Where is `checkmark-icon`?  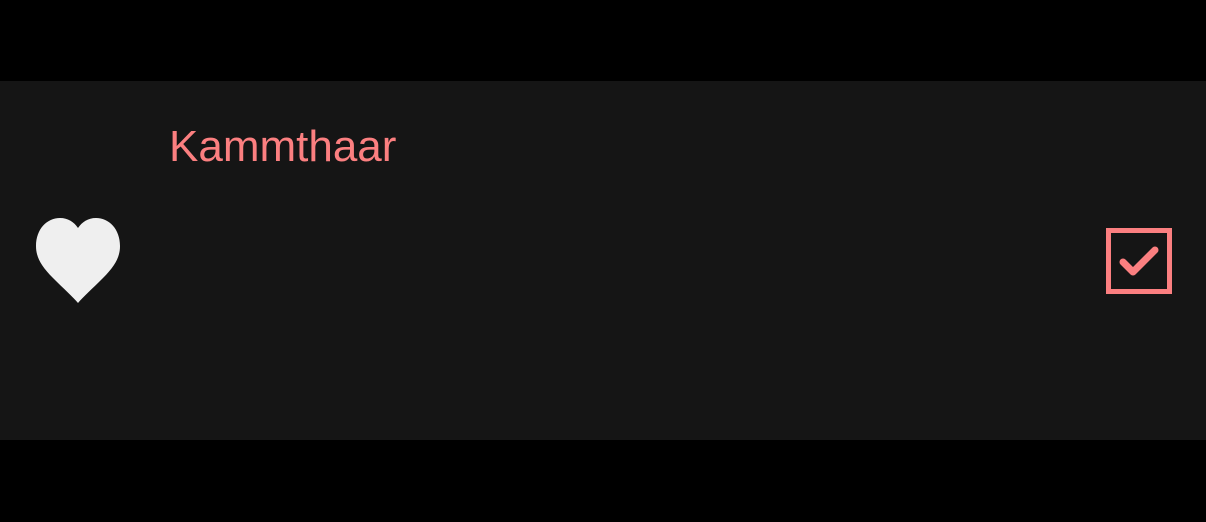 checkmark-icon is located at coordinates (1139, 261).